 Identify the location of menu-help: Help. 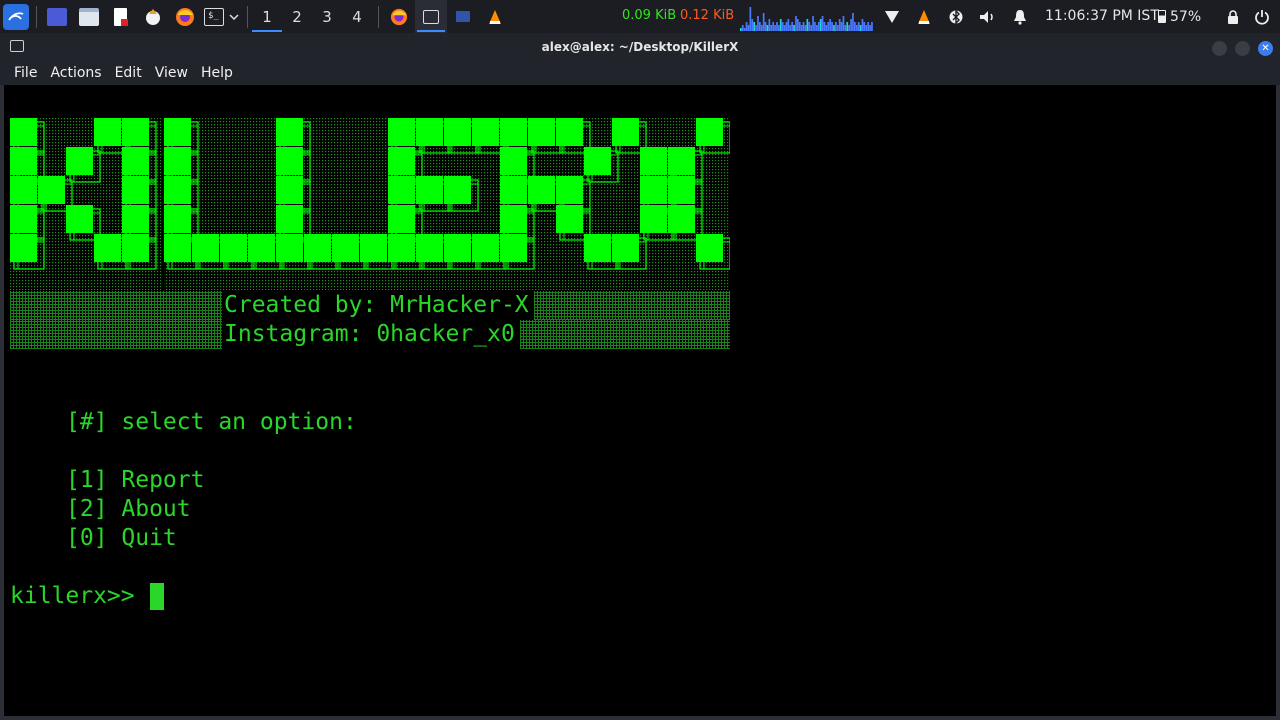
(217, 73).